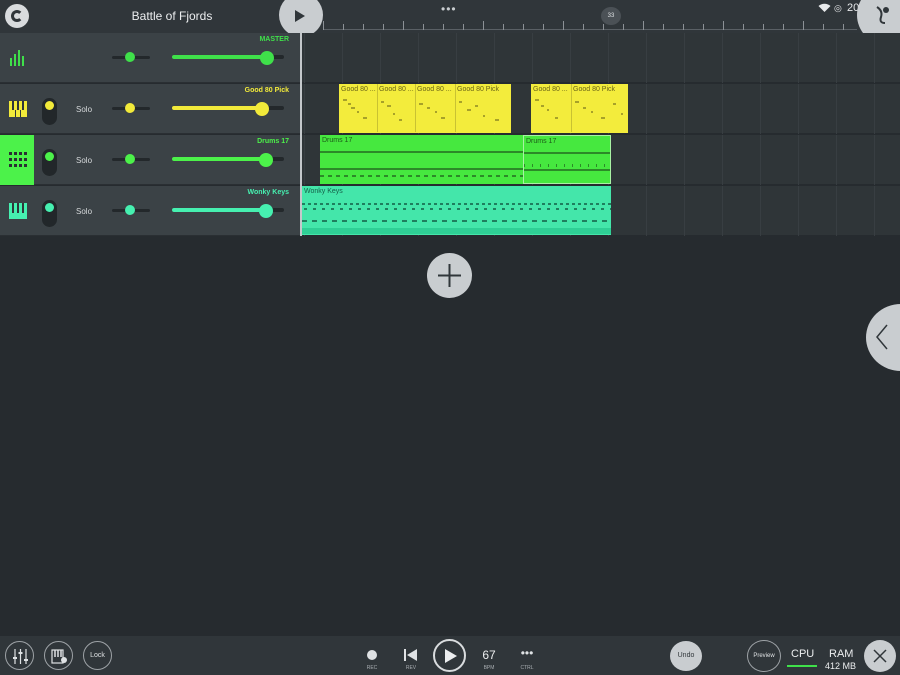 The height and width of the screenshot is (675, 900). I want to click on playhead, so click(301, 134).